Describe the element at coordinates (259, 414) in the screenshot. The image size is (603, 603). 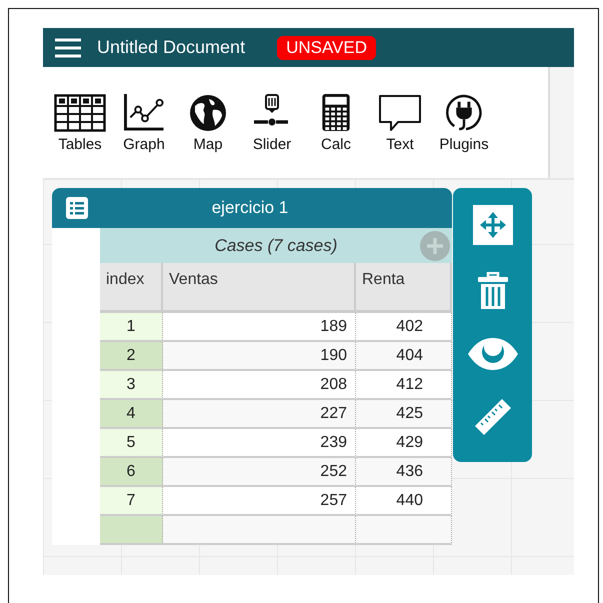
I see `table-cell: 227` at that location.